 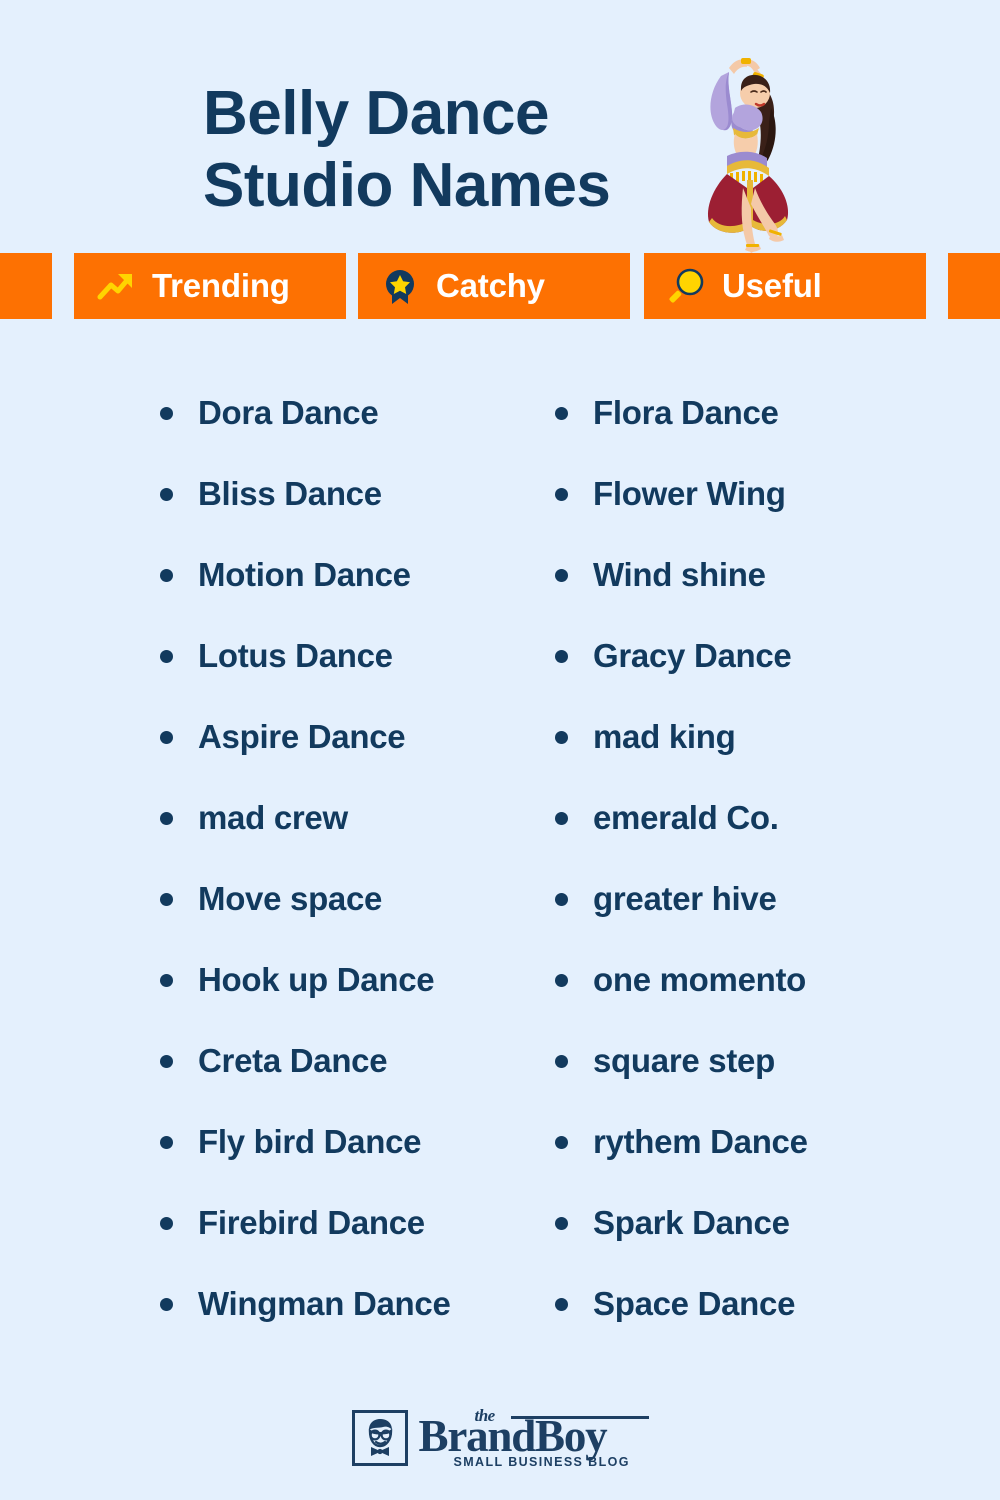 I want to click on brandboy-logo: the BrandBoy SMALL BUSINESS BLOG, so click(x=500, y=1437).